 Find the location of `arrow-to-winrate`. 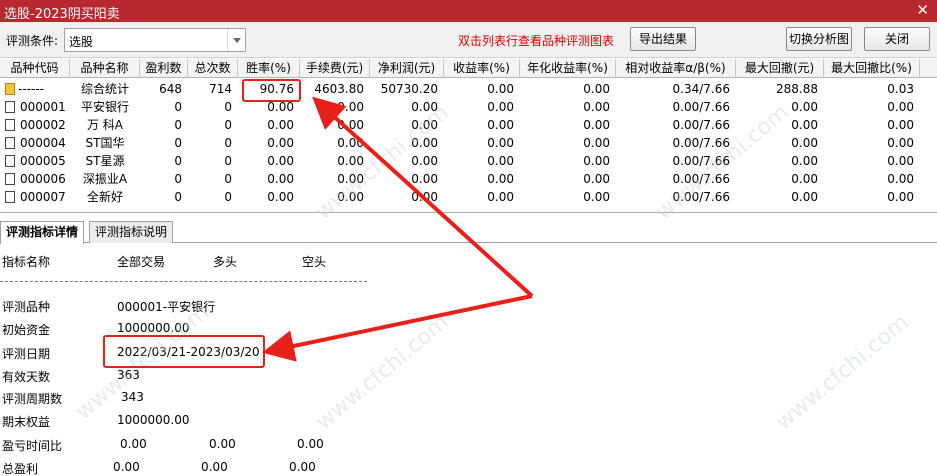

arrow-to-winrate is located at coordinates (423, 197).